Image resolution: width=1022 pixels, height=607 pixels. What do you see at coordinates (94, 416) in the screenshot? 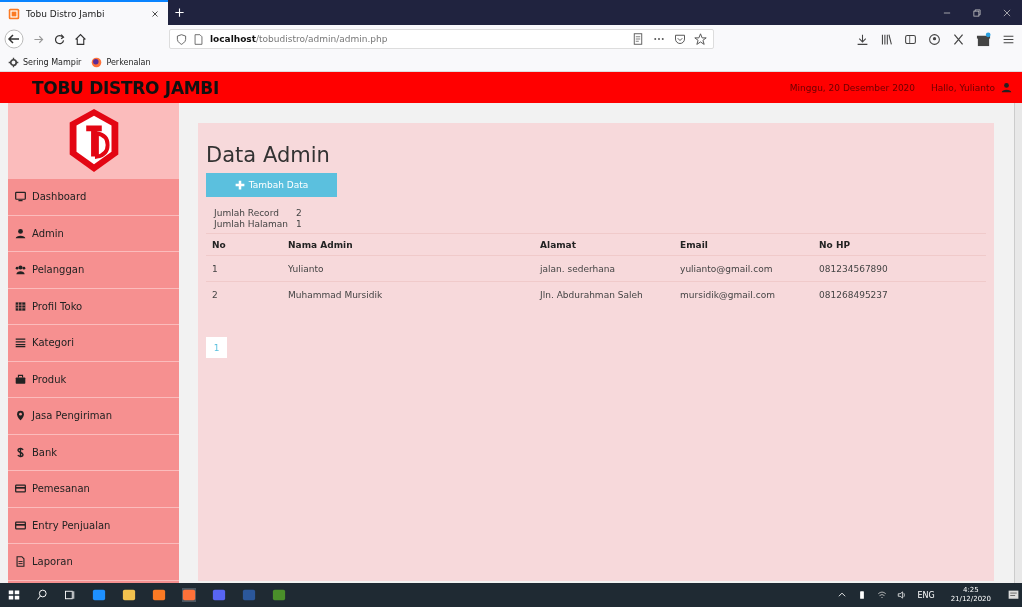
I see `sidebar-item: Jasa Pengiriman` at bounding box center [94, 416].